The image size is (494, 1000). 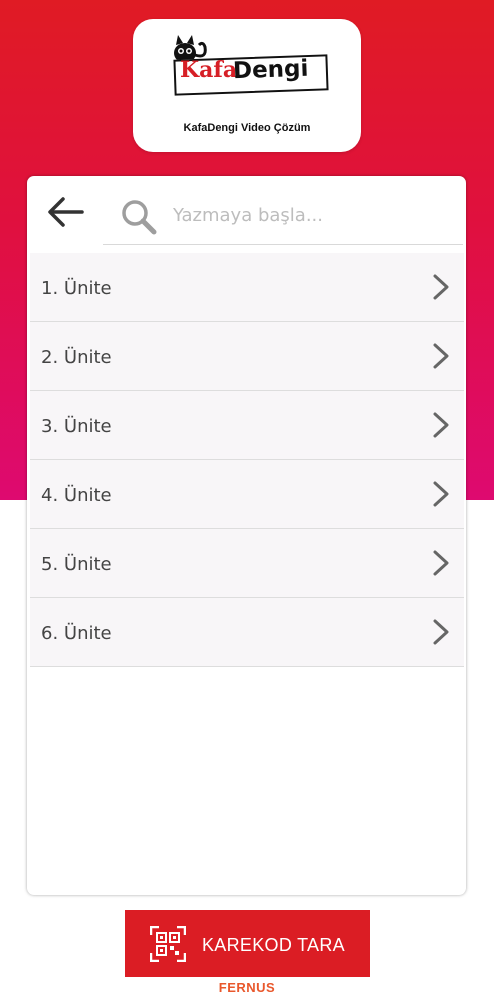 What do you see at coordinates (247, 632) in the screenshot?
I see `unit-list-item-6: 6. Ünite` at bounding box center [247, 632].